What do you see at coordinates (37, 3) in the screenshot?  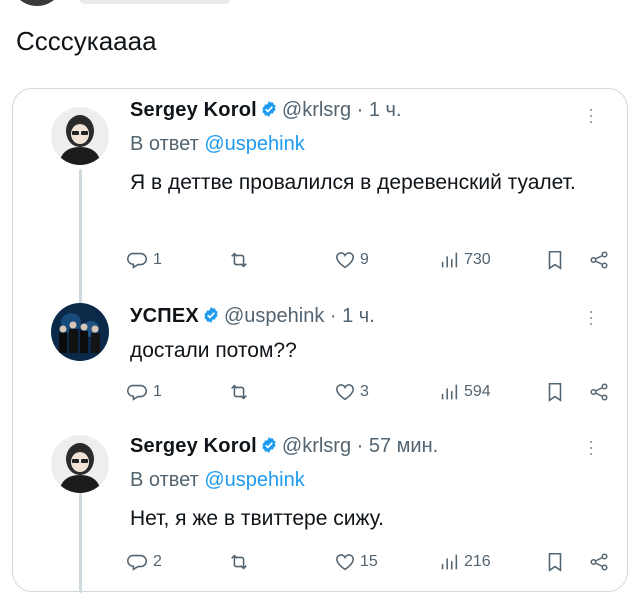 I see `previous-avatar-fragment` at bounding box center [37, 3].